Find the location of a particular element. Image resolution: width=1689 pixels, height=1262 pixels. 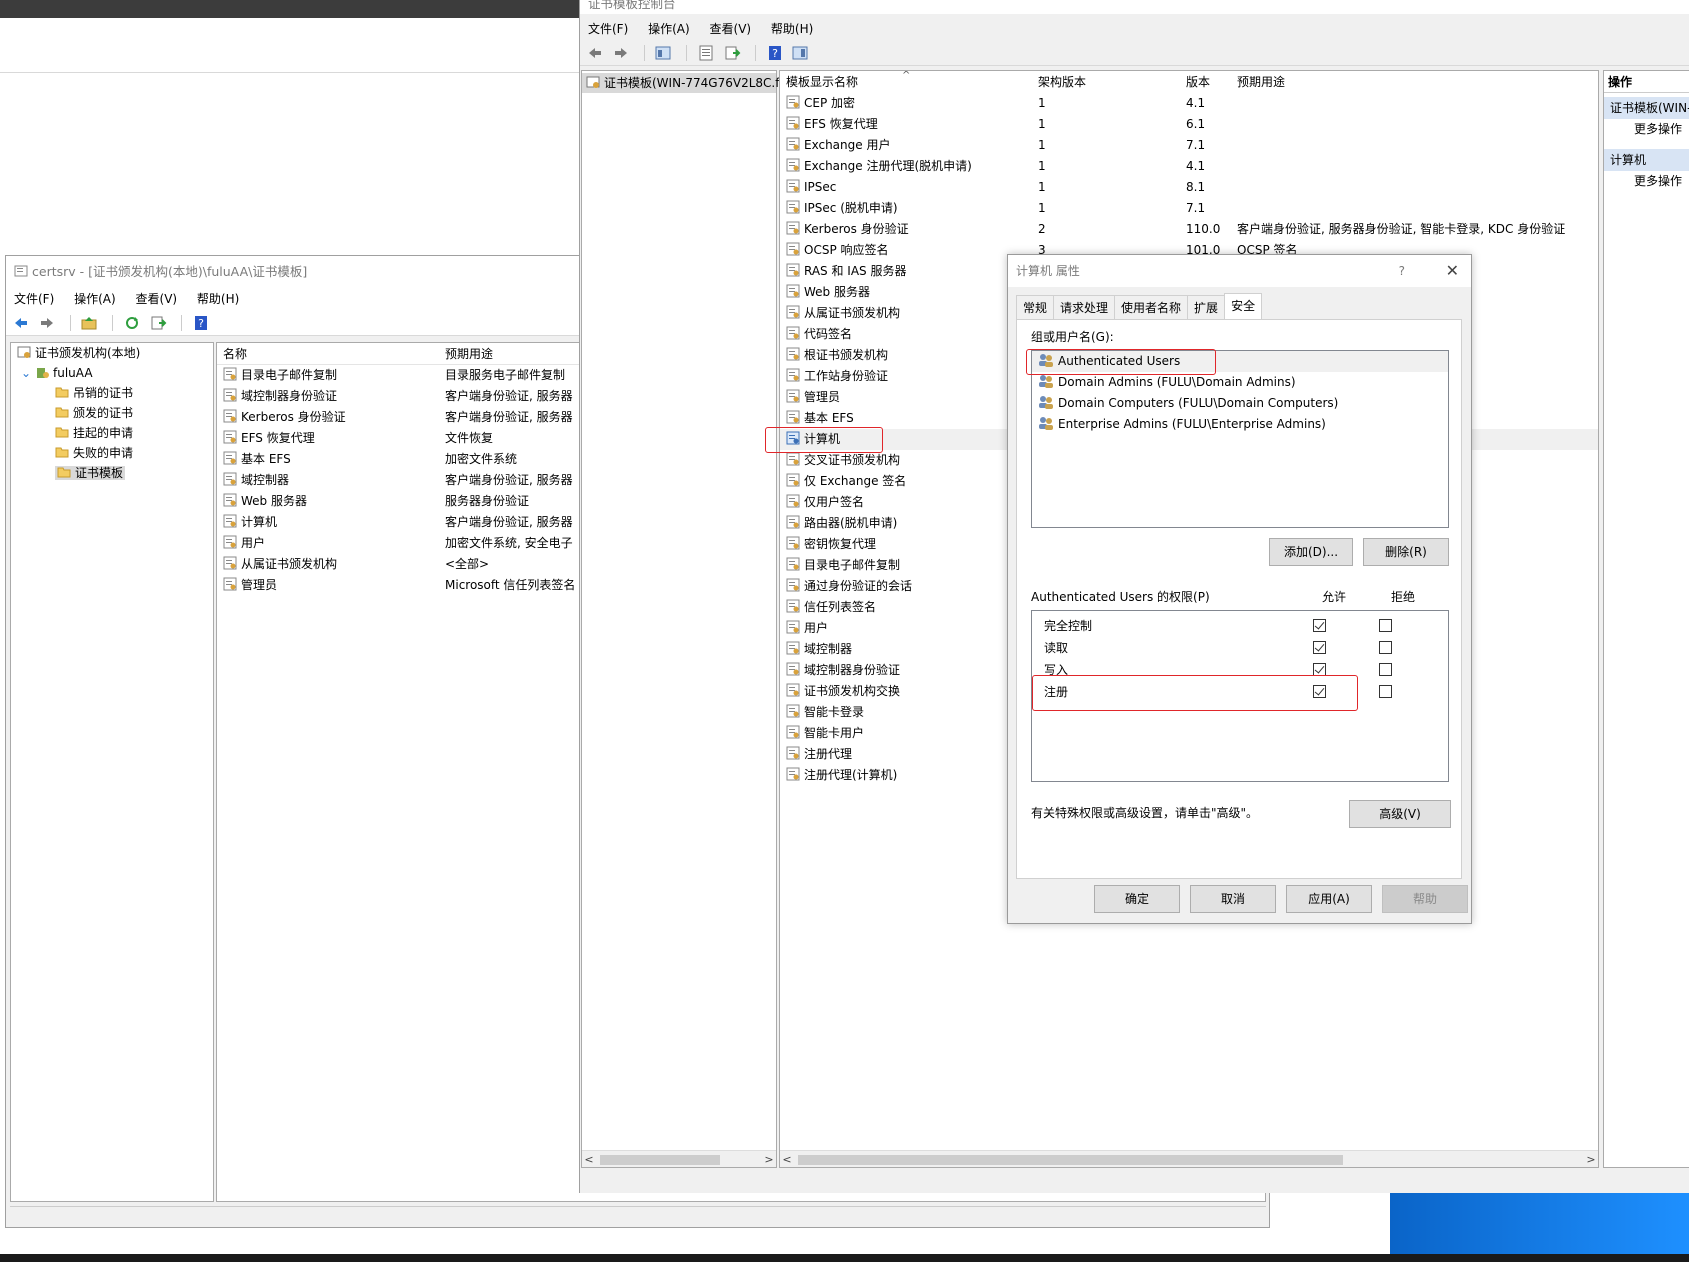

tree-horizontal-scrollbar: < > is located at coordinates (679, 1158).